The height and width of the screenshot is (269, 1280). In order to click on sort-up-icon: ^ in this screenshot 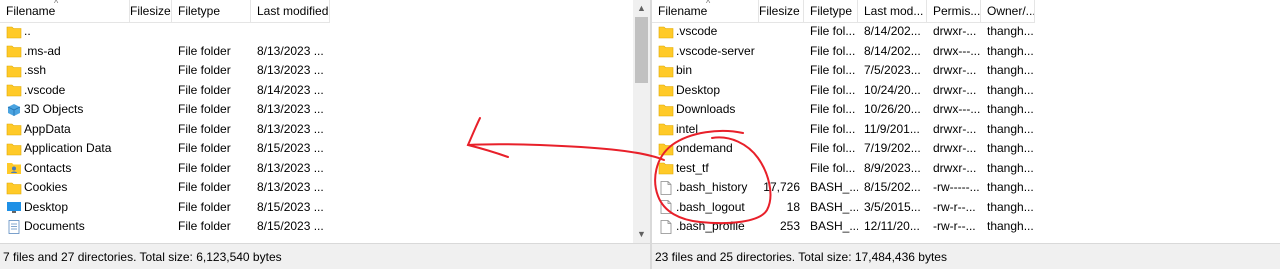, I will do `click(708, 4)`.